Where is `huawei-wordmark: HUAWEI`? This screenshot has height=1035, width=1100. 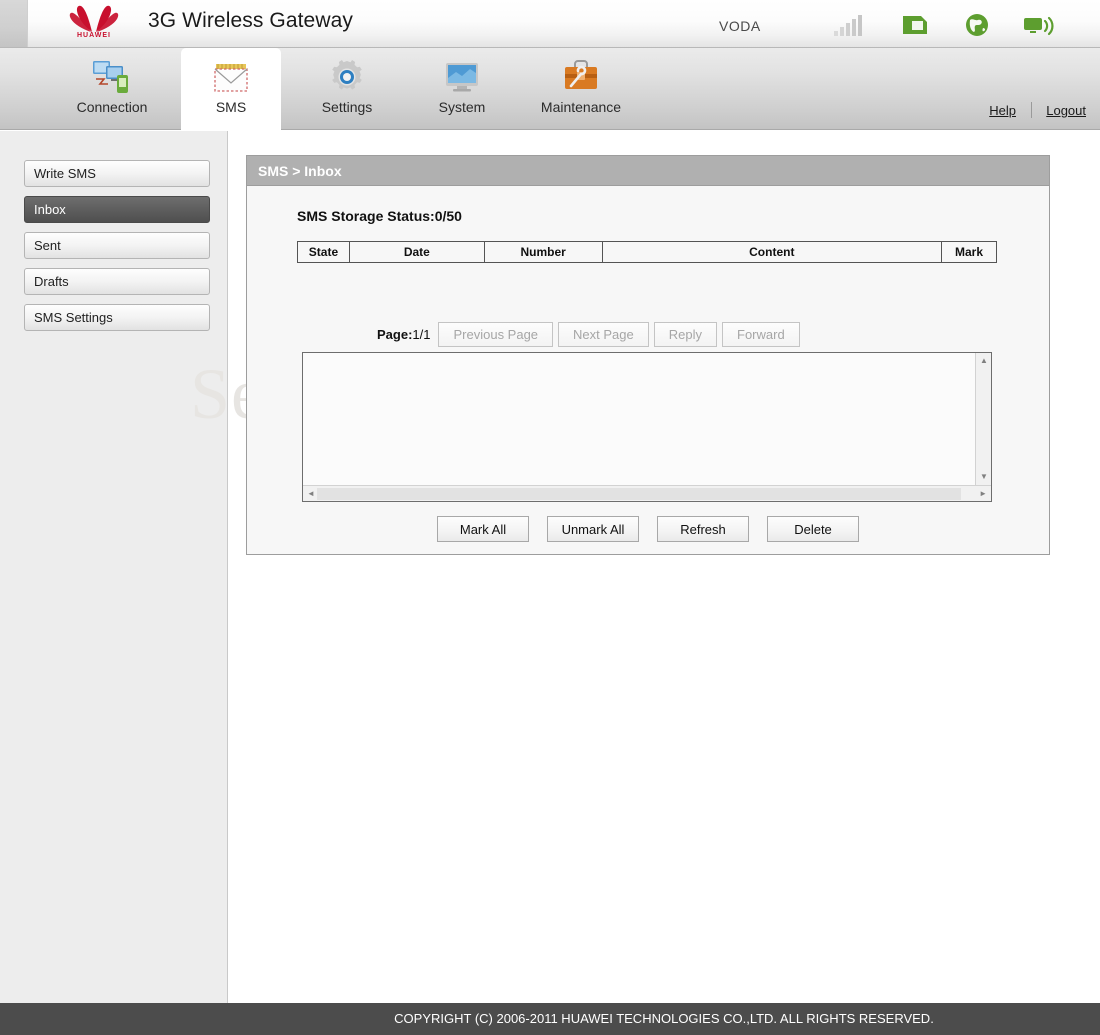
huawei-wordmark: HUAWEI is located at coordinates (94, 35).